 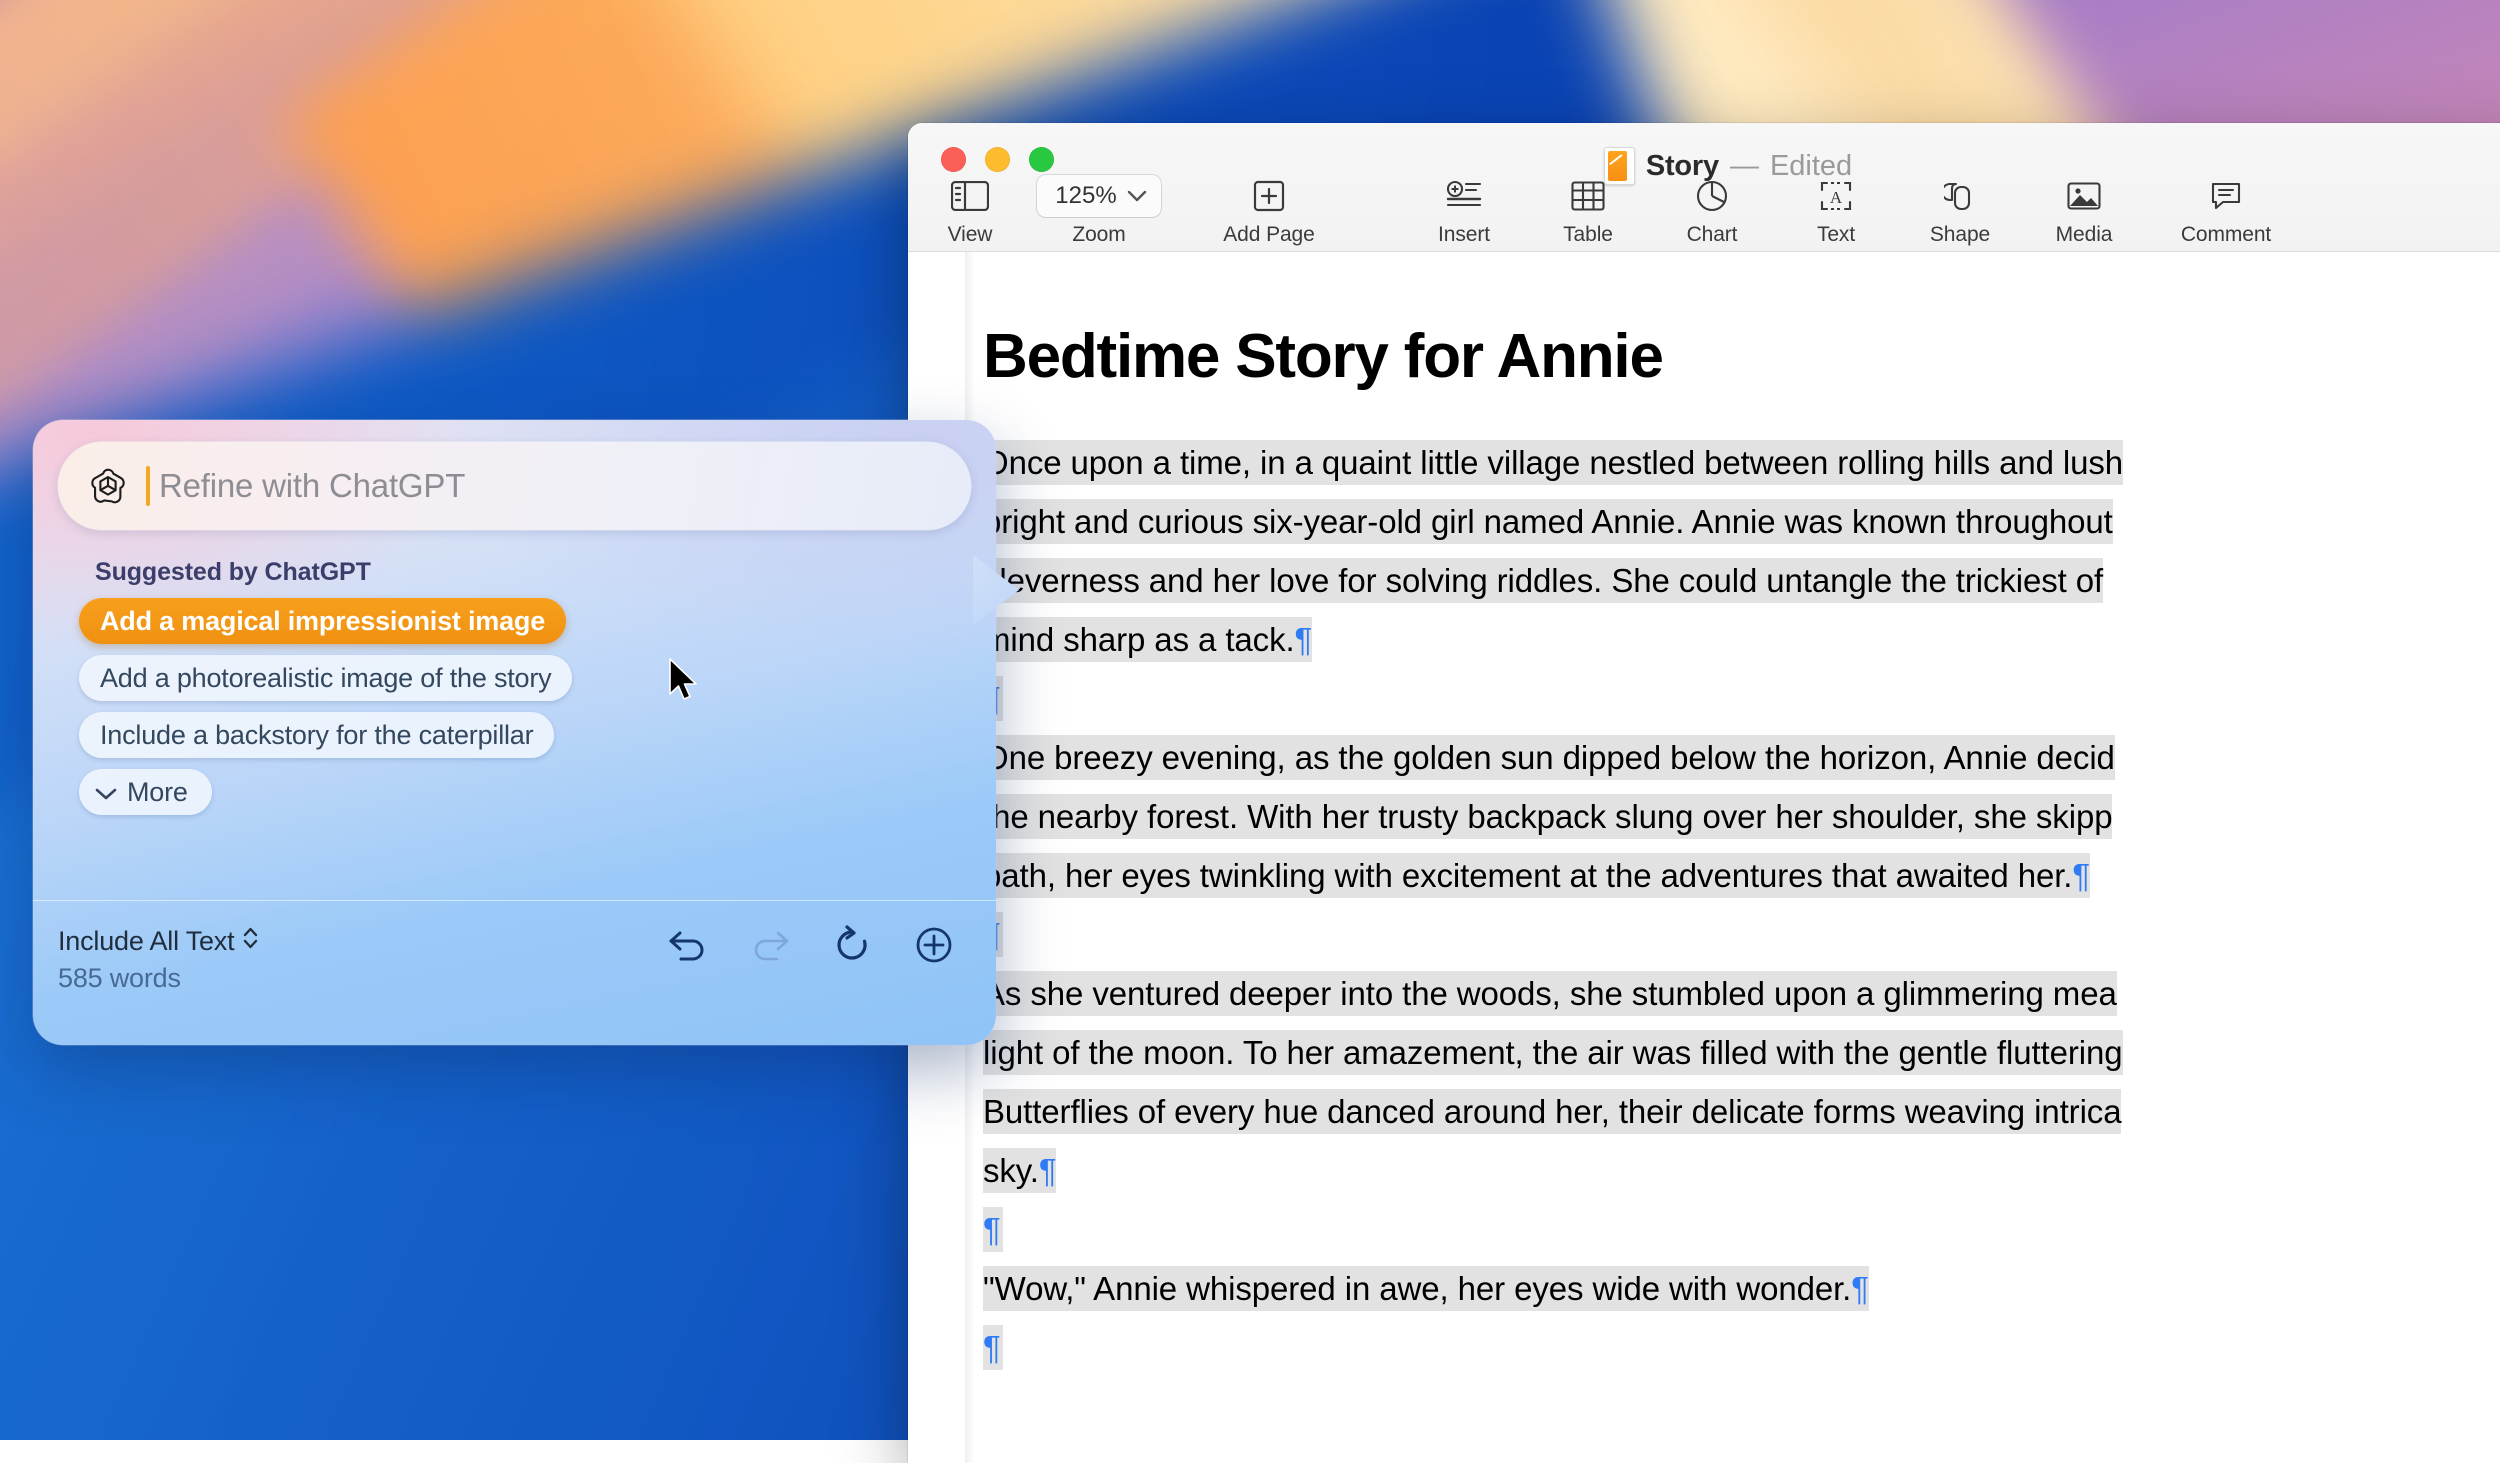 What do you see at coordinates (148, 486) in the screenshot?
I see `text-caret` at bounding box center [148, 486].